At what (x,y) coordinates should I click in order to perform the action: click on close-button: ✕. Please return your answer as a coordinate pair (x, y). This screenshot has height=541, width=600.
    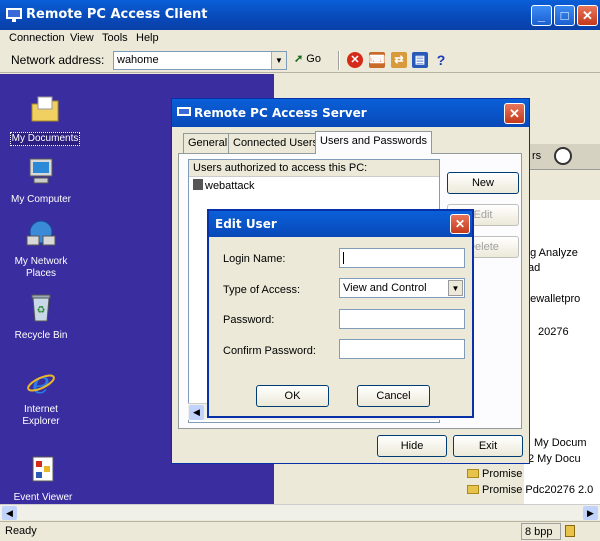
    Looking at the image, I should click on (587, 15).